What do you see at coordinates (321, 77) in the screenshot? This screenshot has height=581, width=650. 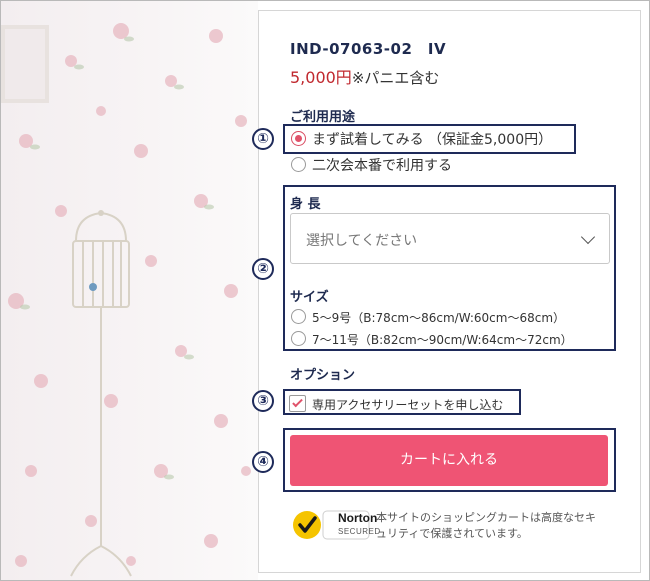 I see `price-amount: 5,000円` at bounding box center [321, 77].